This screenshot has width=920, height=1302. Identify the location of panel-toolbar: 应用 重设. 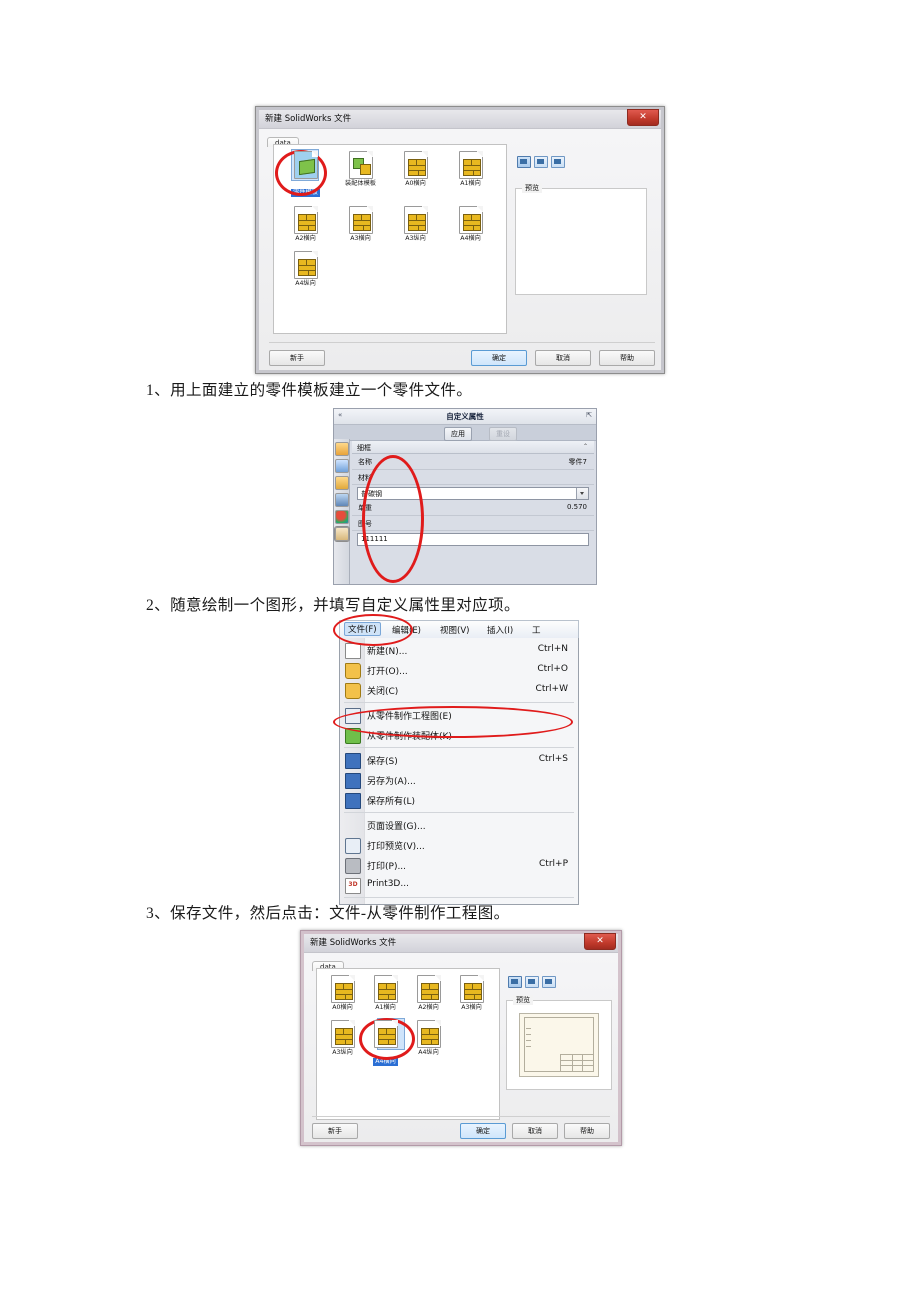
(465, 433).